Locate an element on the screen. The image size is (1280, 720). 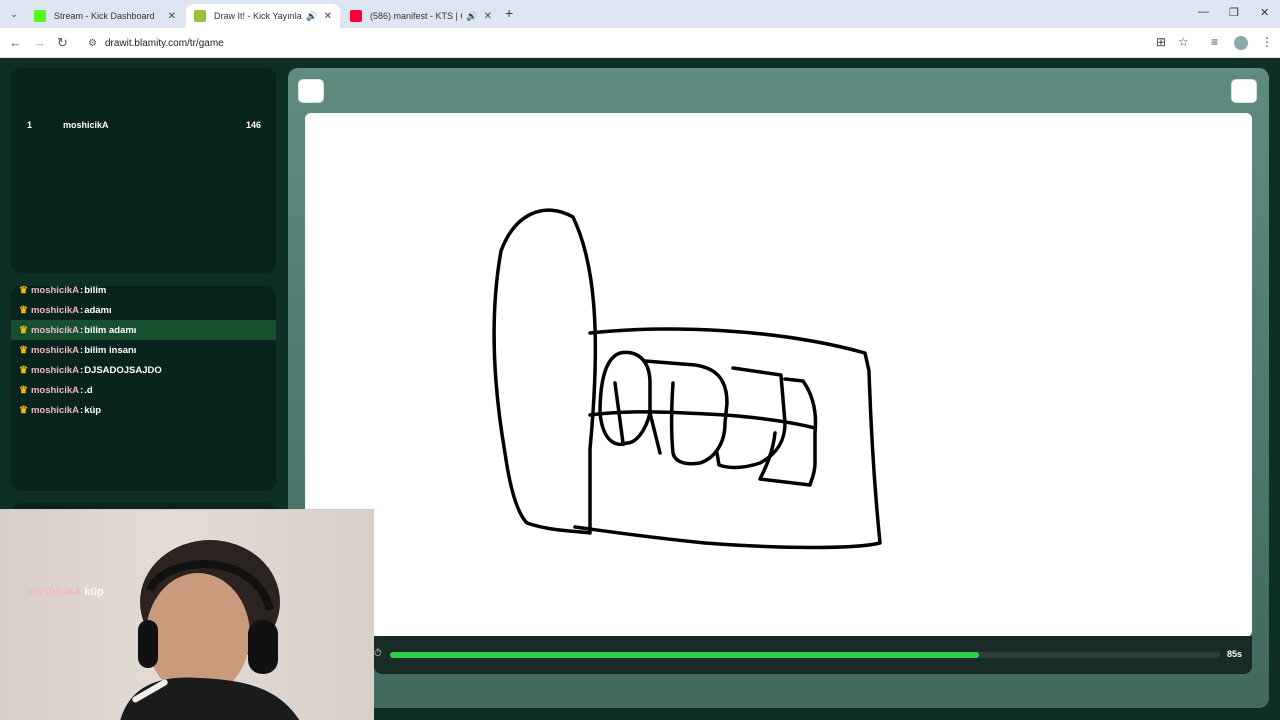
translate-icon: ⊞ is located at coordinates (1161, 42).